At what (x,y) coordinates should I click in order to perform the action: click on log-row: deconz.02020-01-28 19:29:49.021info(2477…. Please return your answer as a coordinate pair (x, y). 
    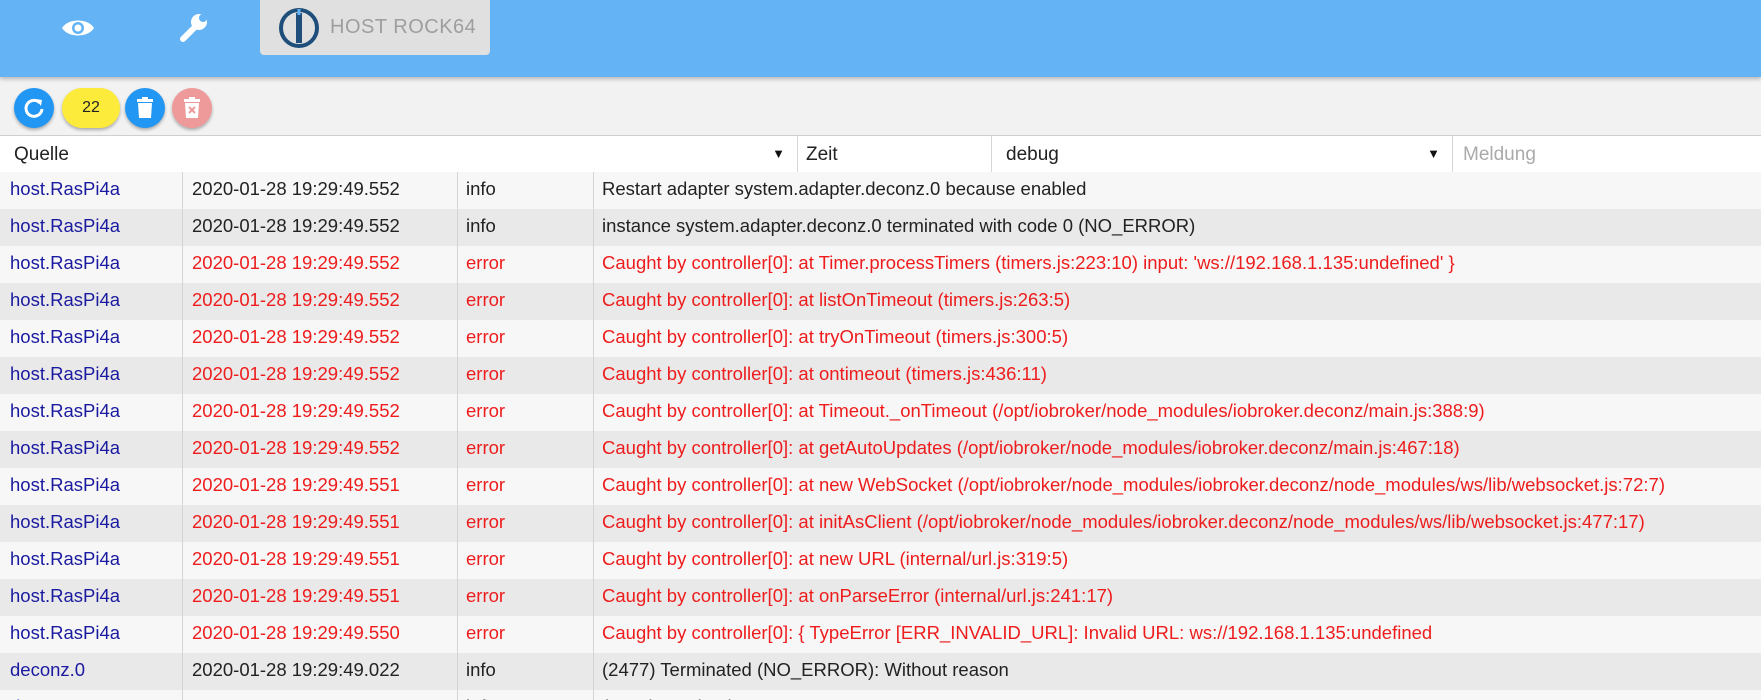
    Looking at the image, I should click on (880, 695).